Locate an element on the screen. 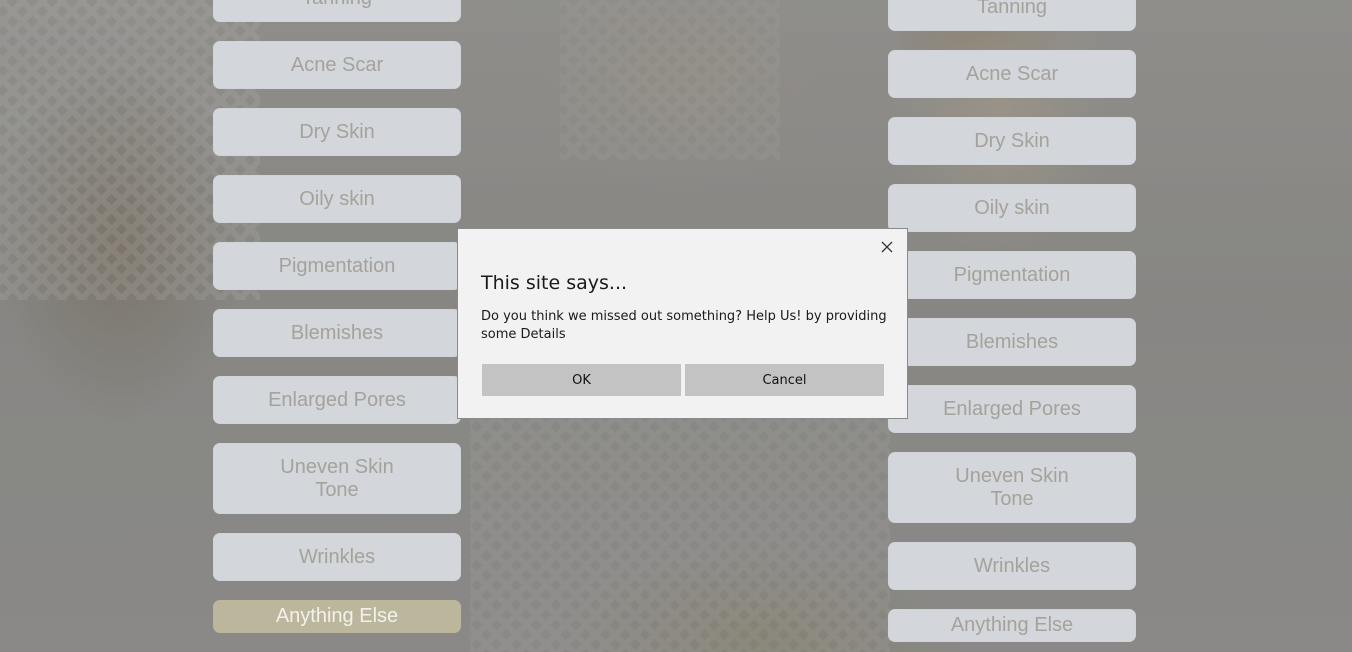  close-icon is located at coordinates (887, 247).